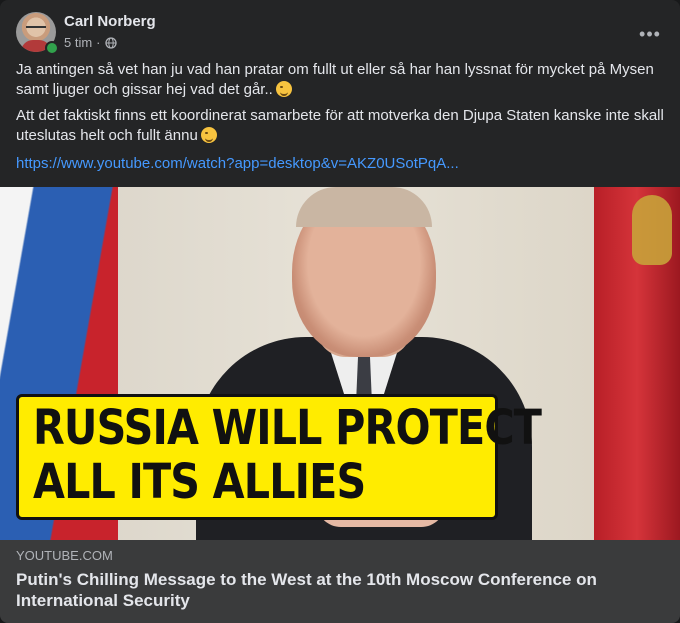 Image resolution: width=680 pixels, height=623 pixels. I want to click on post-meta: 5 tim ·, so click(90, 42).